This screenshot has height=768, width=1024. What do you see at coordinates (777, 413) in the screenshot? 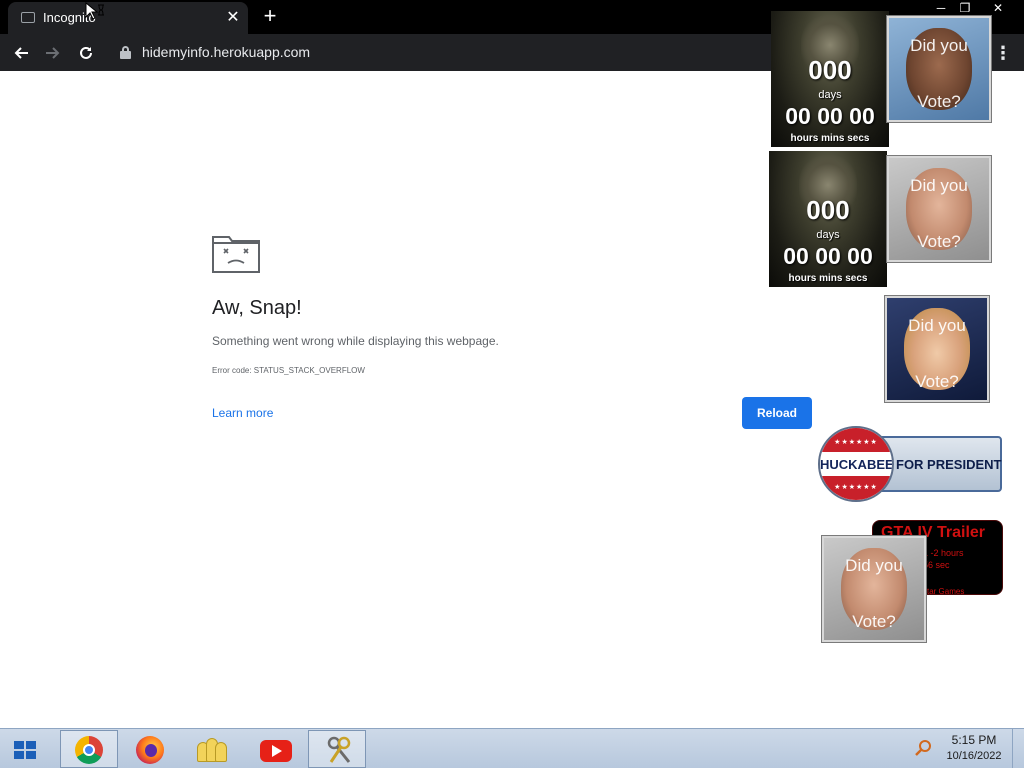
I see `reload-button: Reload` at bounding box center [777, 413].